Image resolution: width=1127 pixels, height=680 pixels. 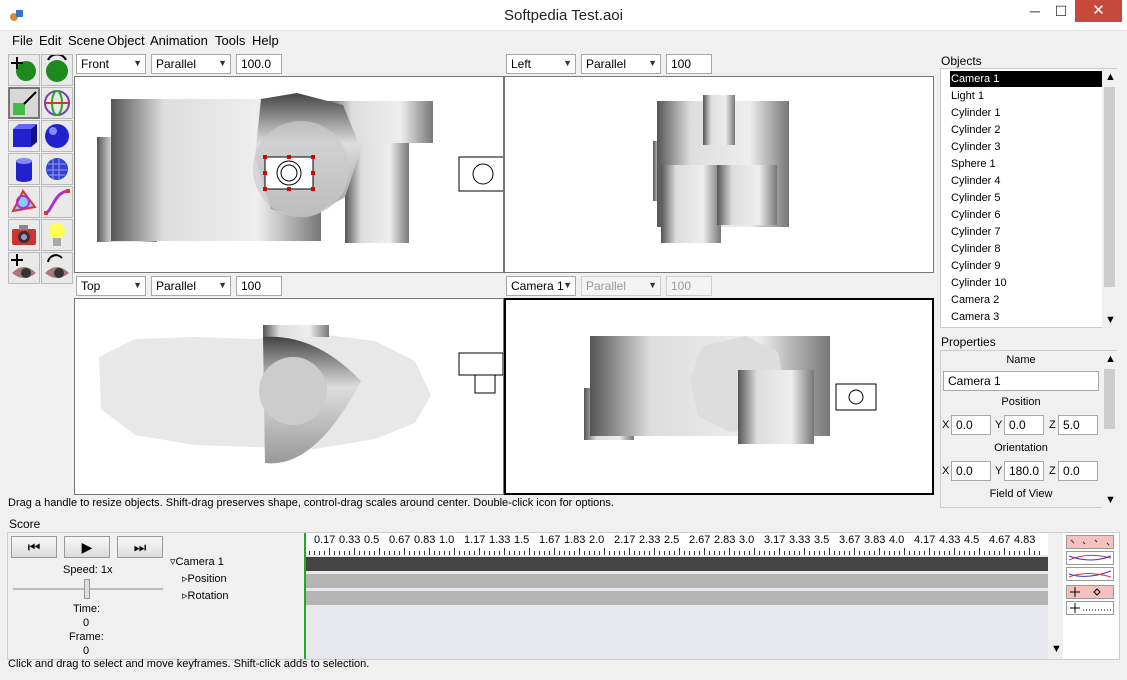 I want to click on name-label: Name, so click(x=1021, y=360).